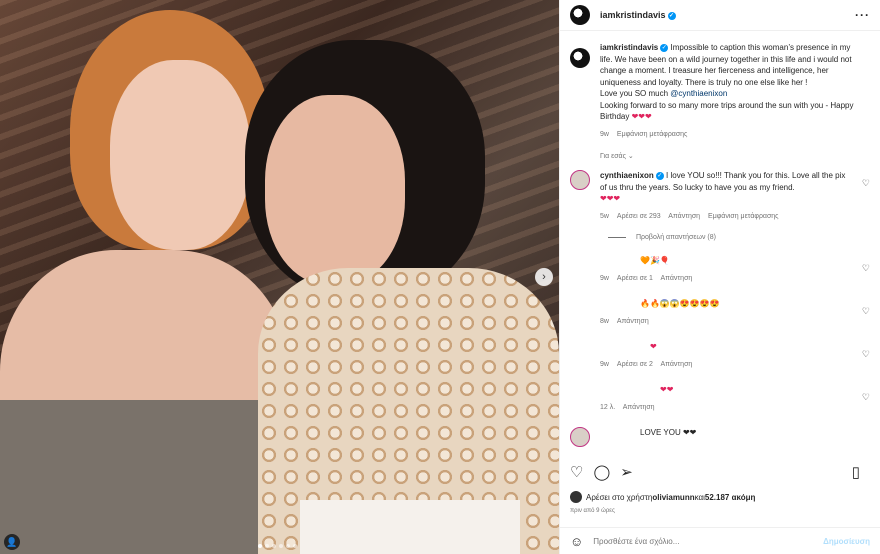 This screenshot has height=554, width=880. I want to click on comment-body: 🔥🔥😱😱😍😍😍😍 8w Απάντηση, so click(725, 312).